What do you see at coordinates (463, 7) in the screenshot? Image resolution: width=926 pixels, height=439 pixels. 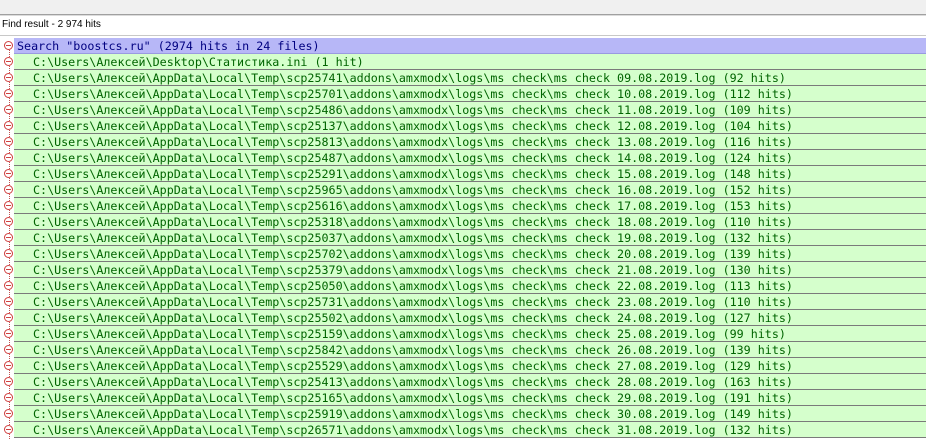 I see `top-toolbar-strip` at bounding box center [463, 7].